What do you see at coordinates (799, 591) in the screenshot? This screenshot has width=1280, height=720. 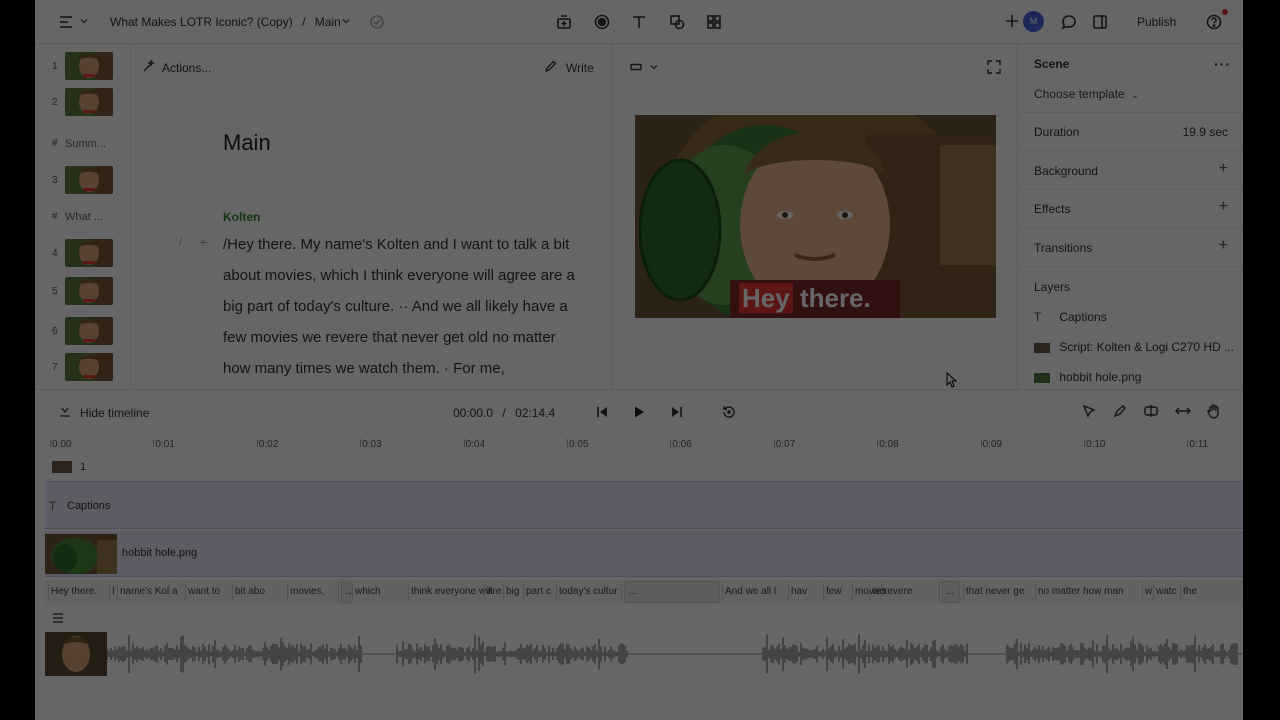 I see `word-clip: hav` at bounding box center [799, 591].